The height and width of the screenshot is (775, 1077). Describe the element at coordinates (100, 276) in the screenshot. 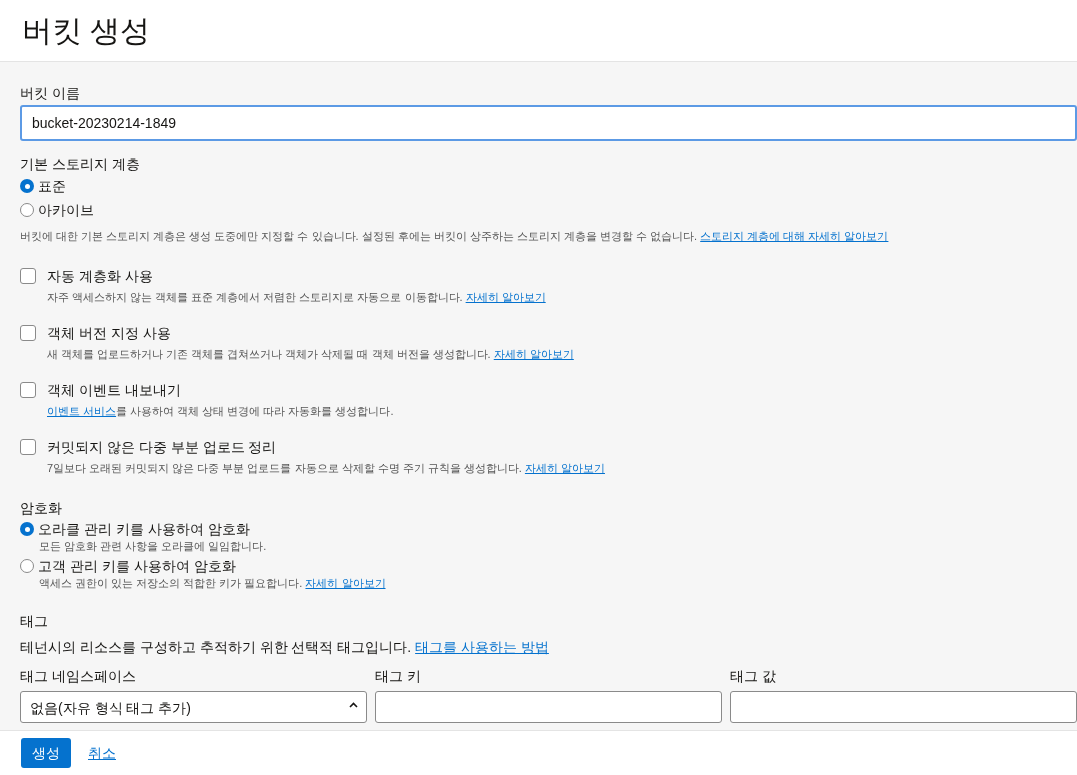

I see `checkbox-label: 자동 계층화 사용` at that location.